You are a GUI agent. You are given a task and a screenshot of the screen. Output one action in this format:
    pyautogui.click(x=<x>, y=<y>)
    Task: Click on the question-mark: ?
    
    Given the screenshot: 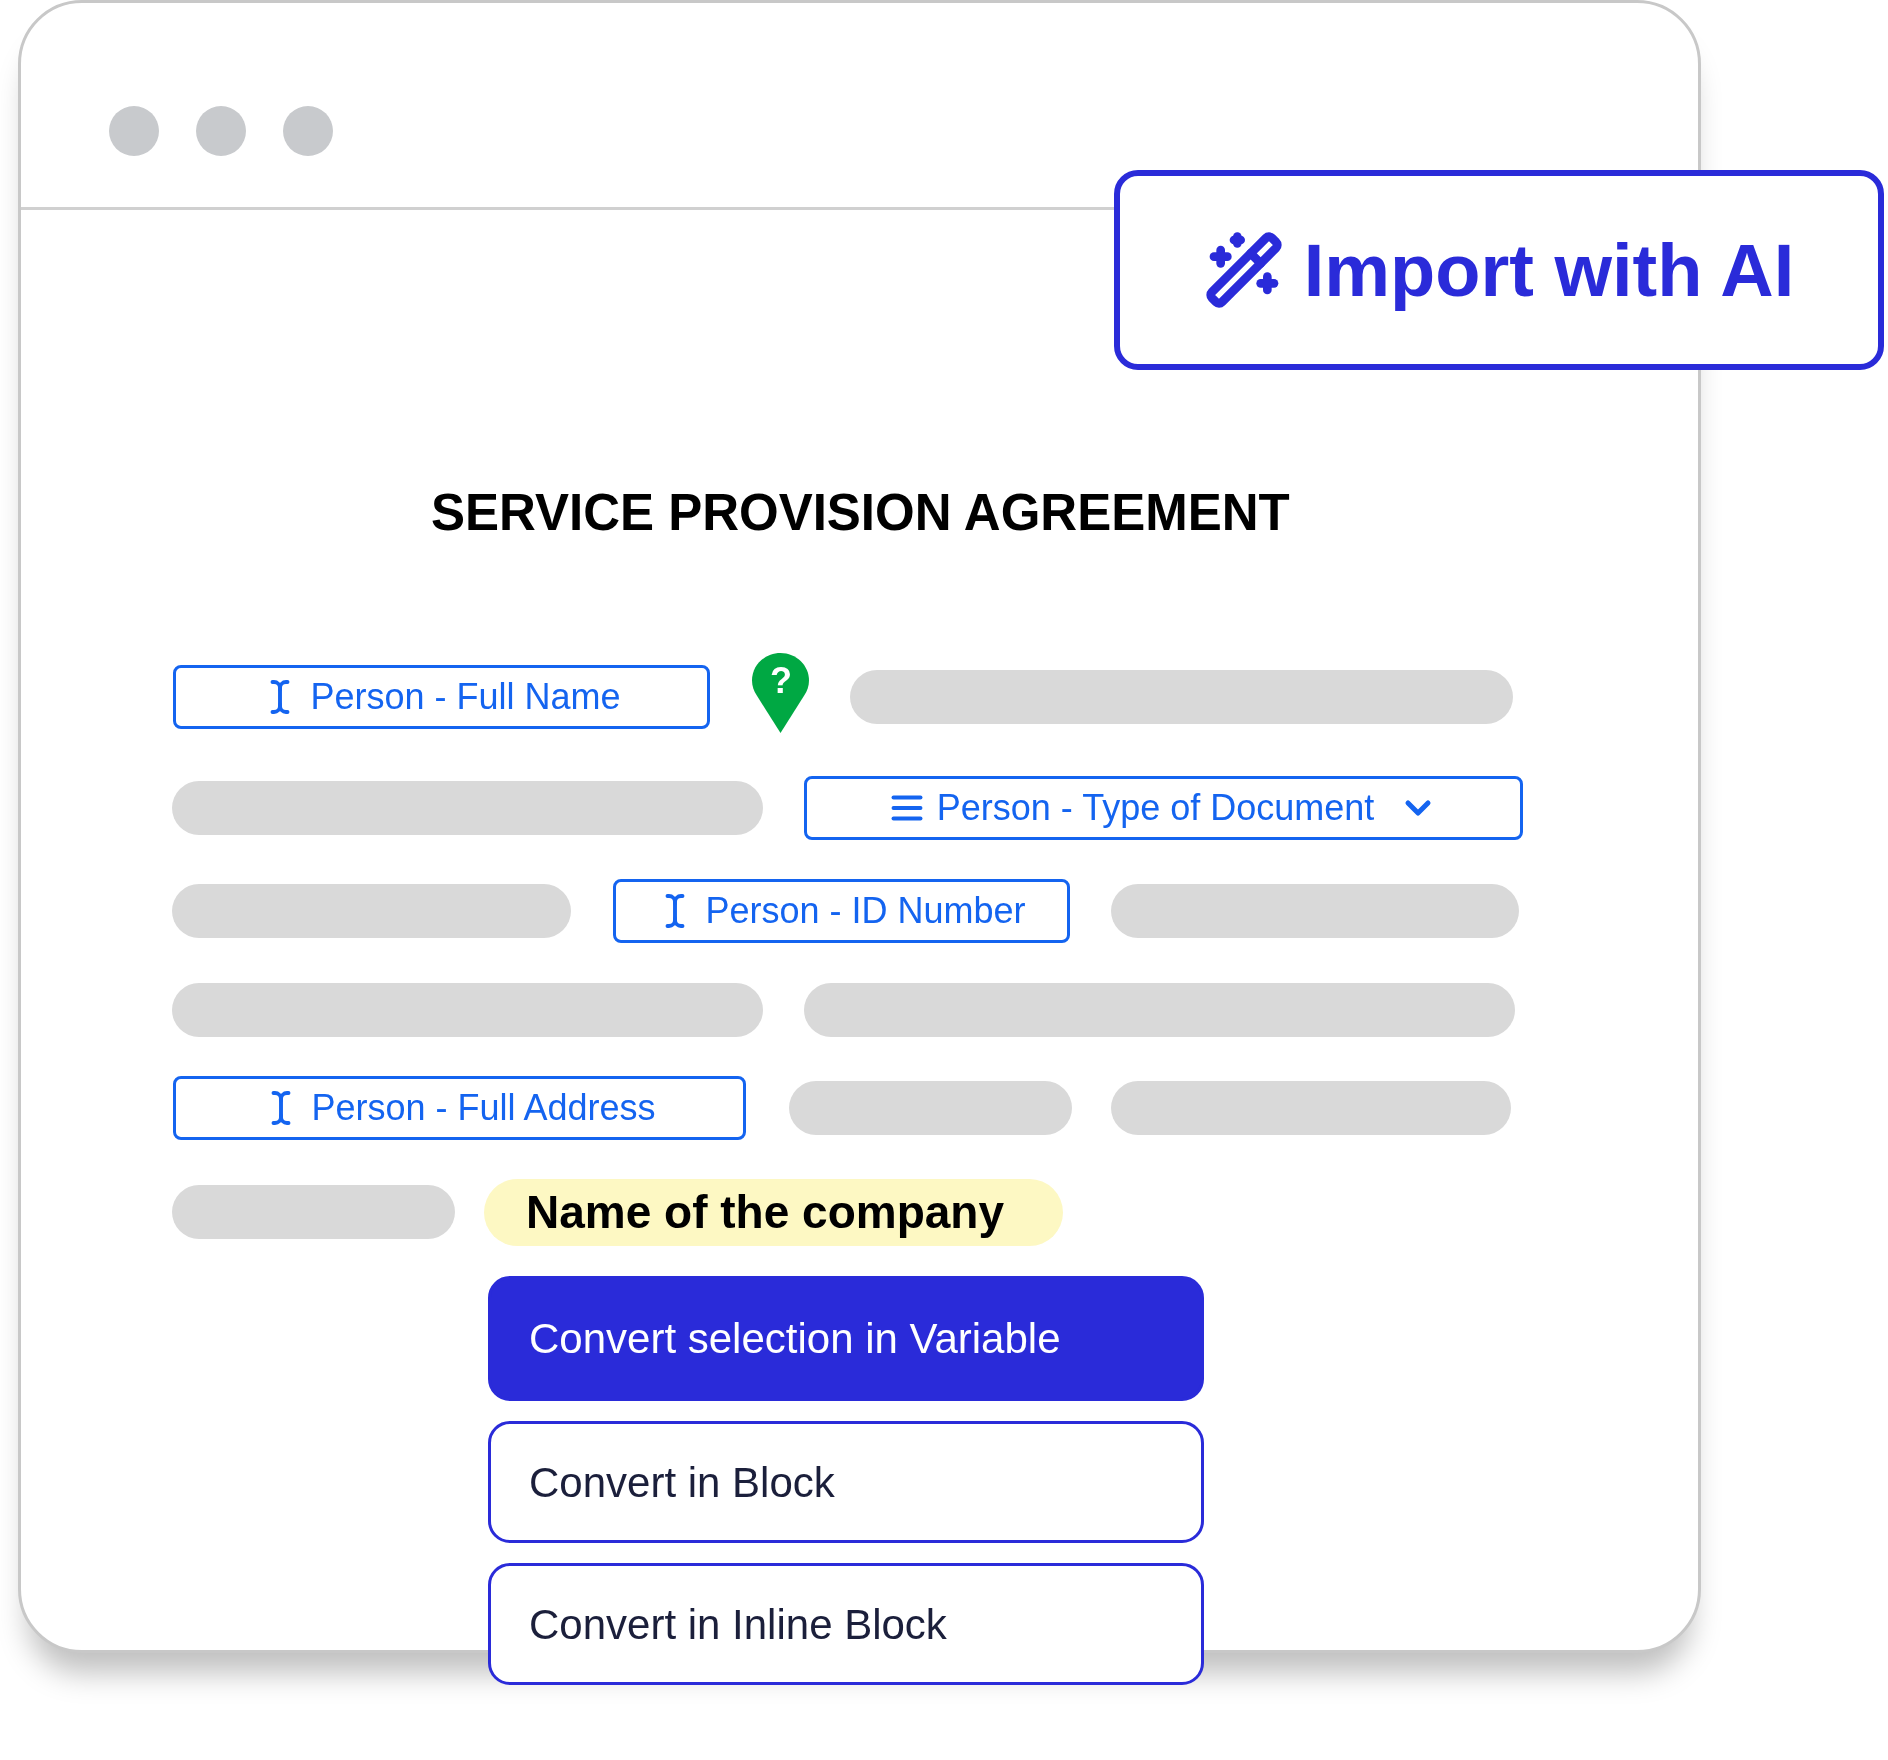 What is the action you would take?
    pyautogui.click(x=781, y=681)
    